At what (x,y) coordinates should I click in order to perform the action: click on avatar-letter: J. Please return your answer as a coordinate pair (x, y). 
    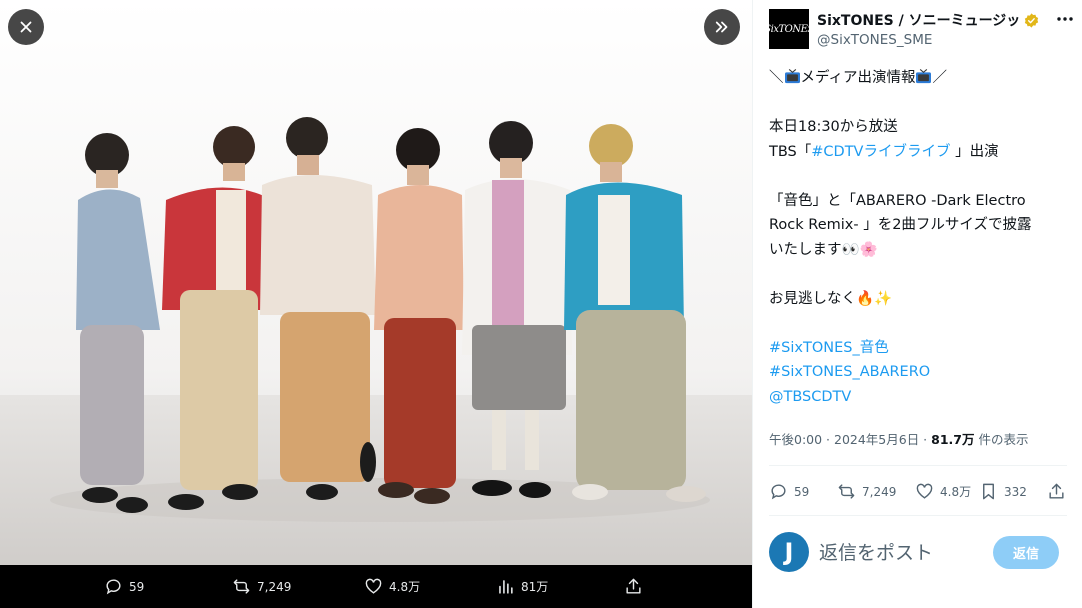
    Looking at the image, I should click on (789, 552).